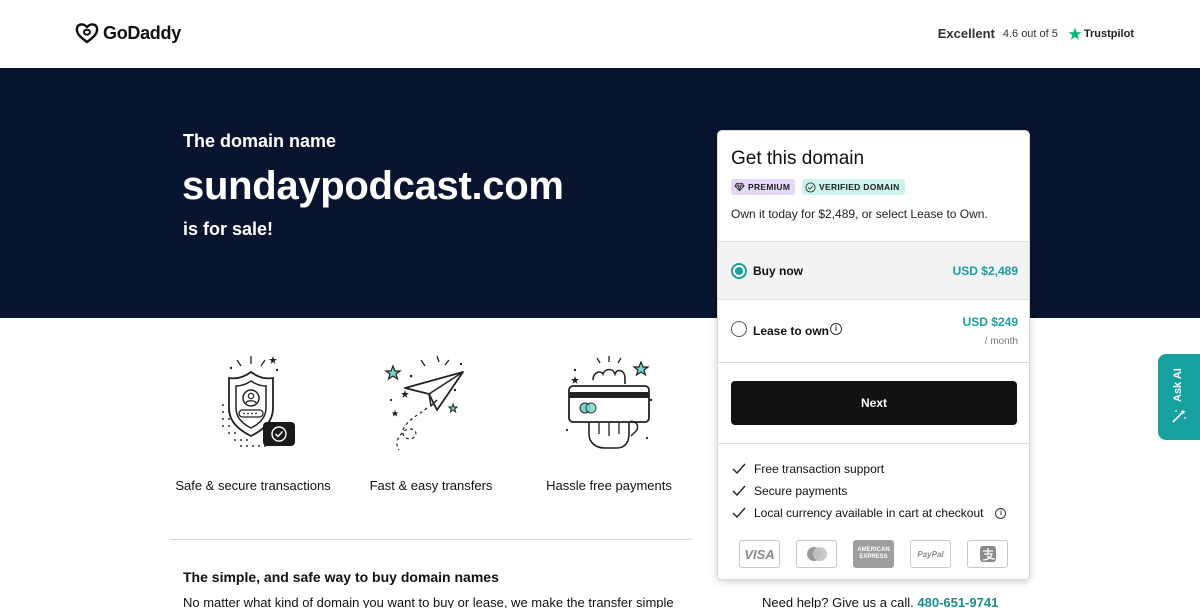 This screenshot has height=608, width=1200. I want to click on lease-price: USD $249, so click(990, 322).